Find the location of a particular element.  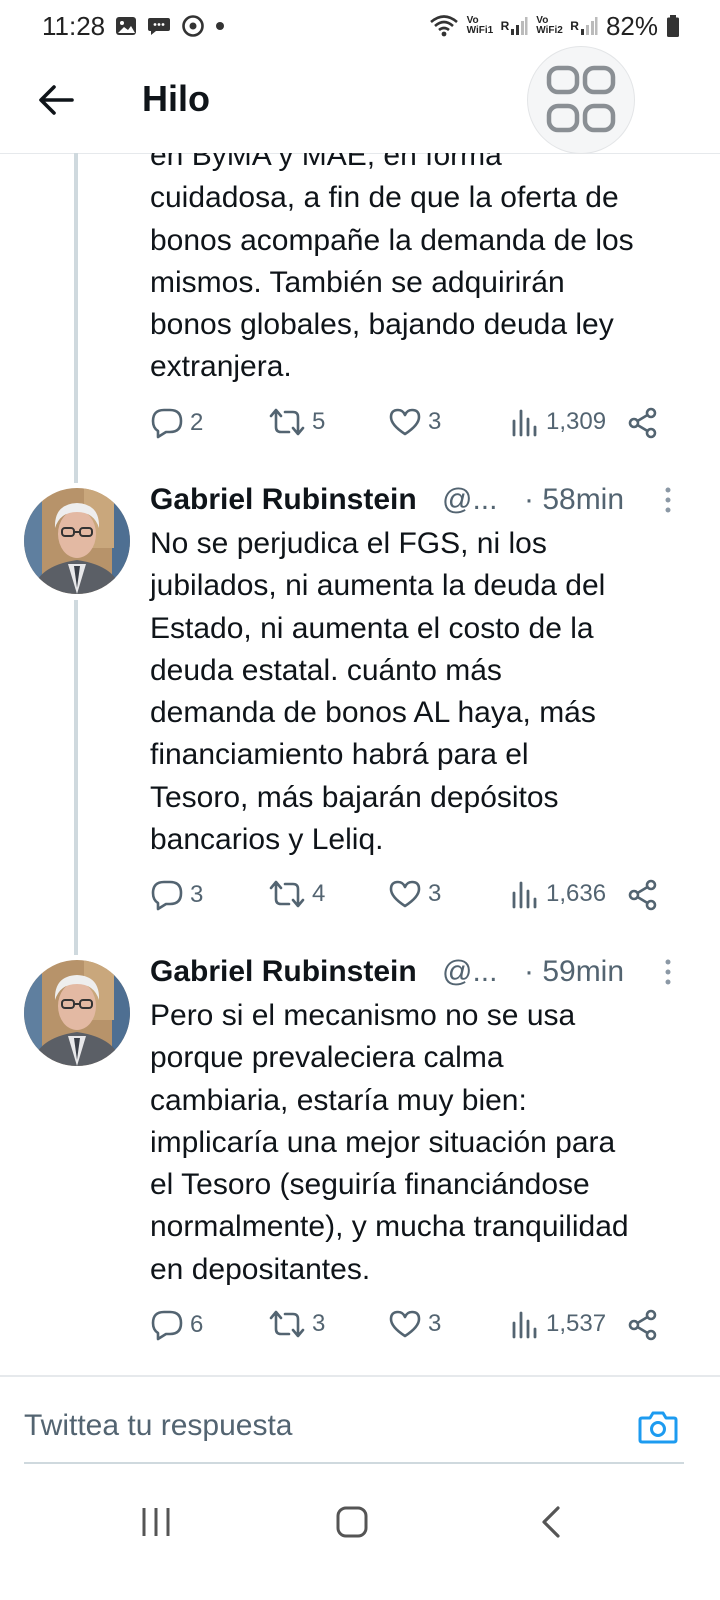

signal-1-icon: R is located at coordinates (515, 26).